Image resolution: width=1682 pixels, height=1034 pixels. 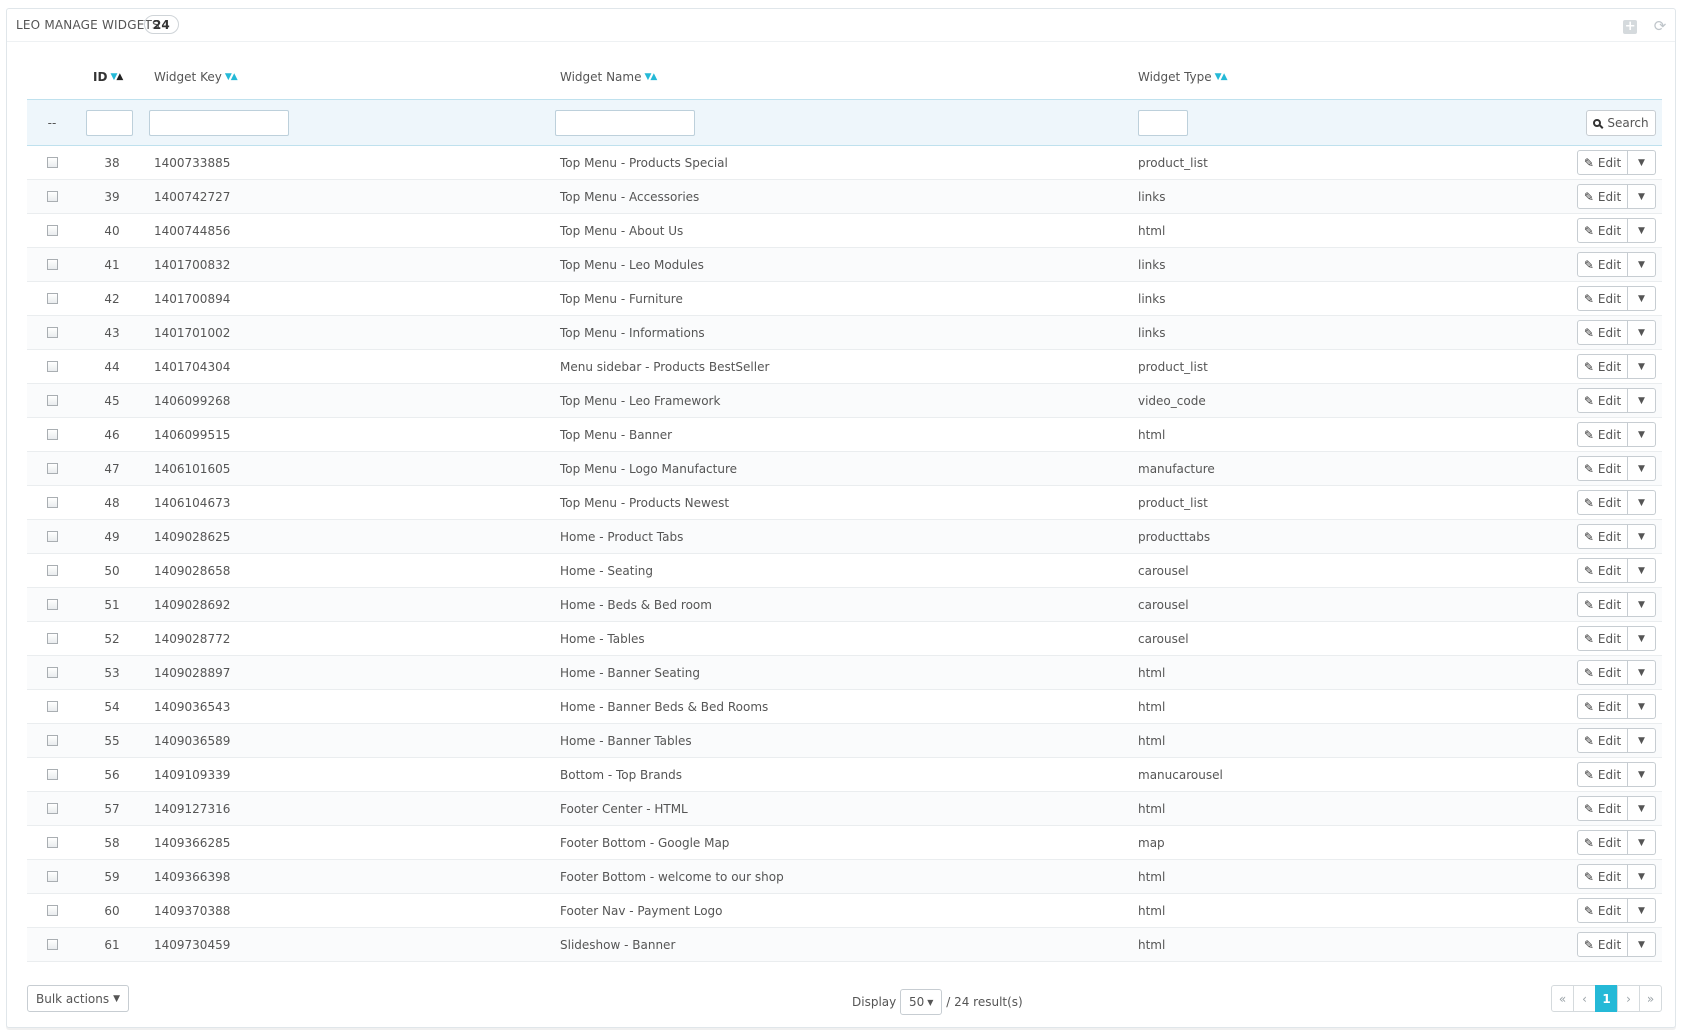 What do you see at coordinates (1628, 998) in the screenshot?
I see `next-page-button: ›` at bounding box center [1628, 998].